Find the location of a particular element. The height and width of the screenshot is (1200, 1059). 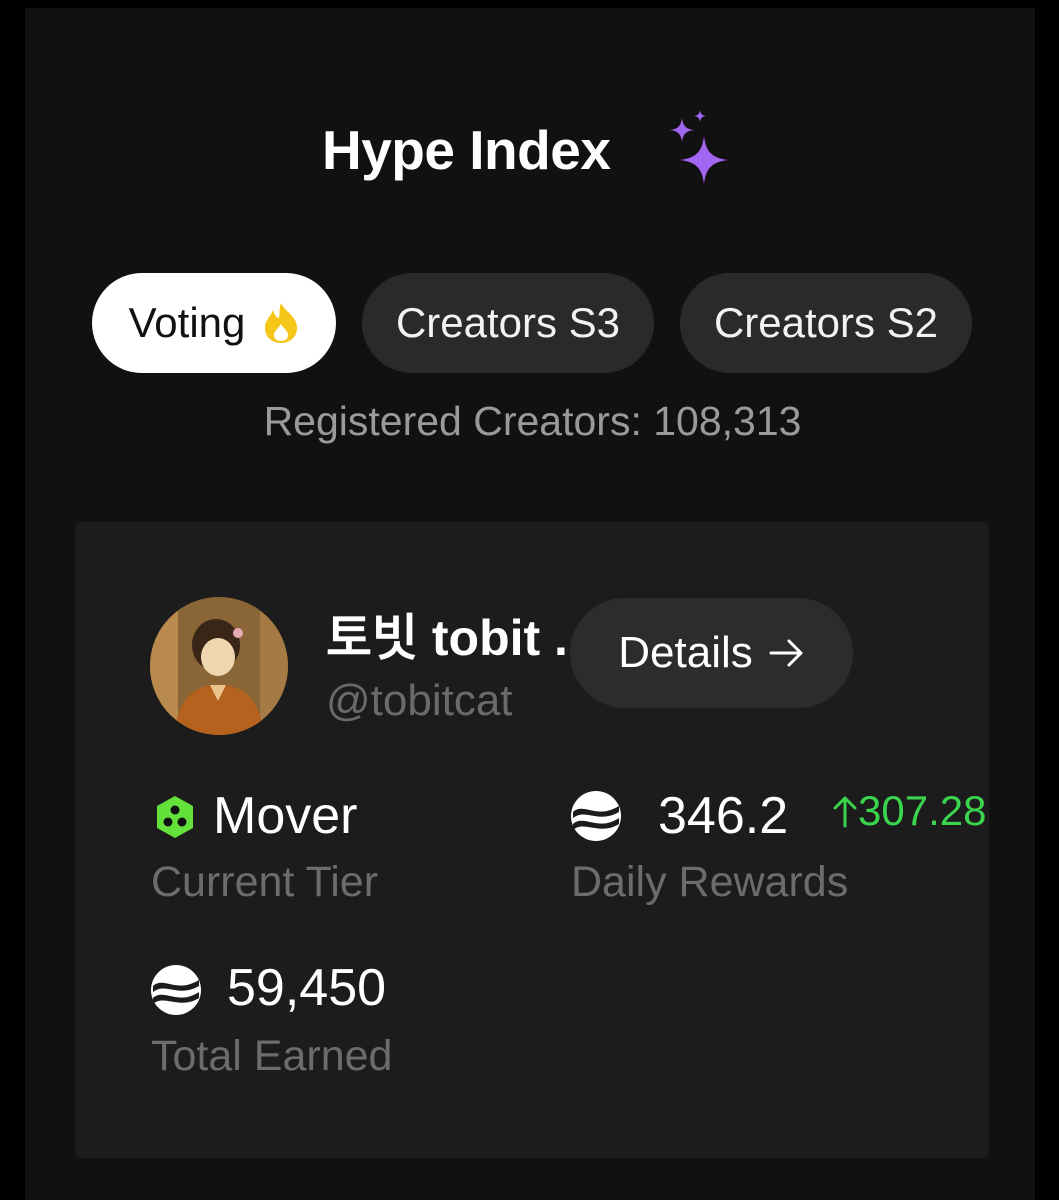

tab-creators-s3: Creators S3 is located at coordinates (508, 323).